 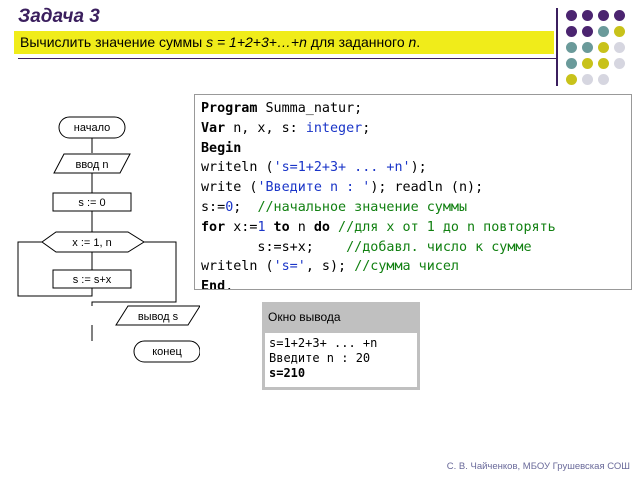 I want to click on code-text: ., so click(x=229, y=284).